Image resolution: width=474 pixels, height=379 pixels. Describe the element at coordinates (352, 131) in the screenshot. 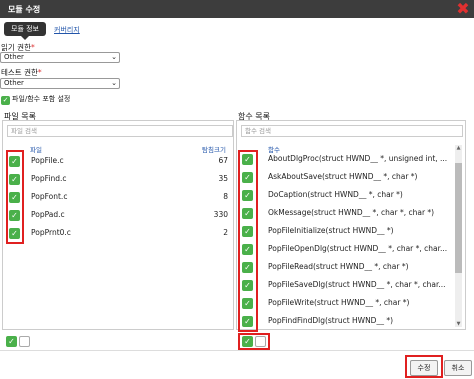

I see `function-search-input: 함수 검색` at that location.